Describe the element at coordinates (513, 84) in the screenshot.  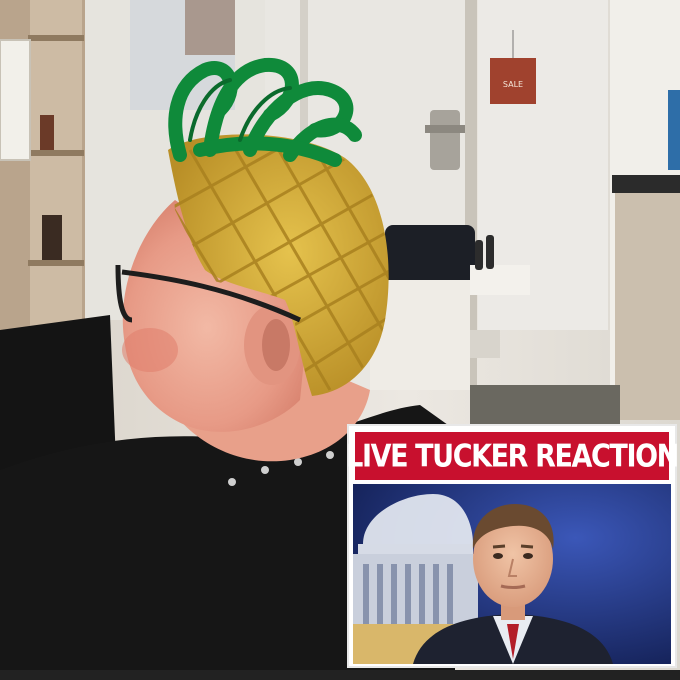
I see `salon-sign-text: SALE` at that location.